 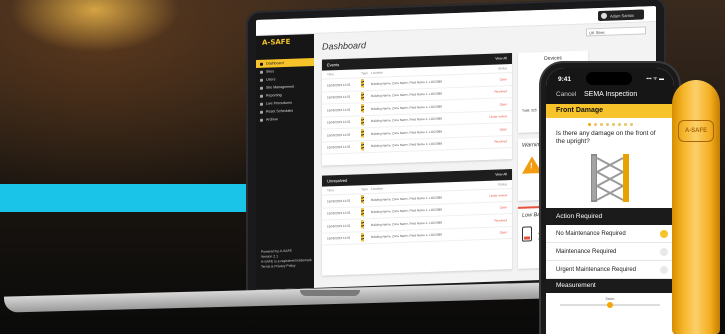 I want to click on cyan-accent-band, so click(x=125, y=198).